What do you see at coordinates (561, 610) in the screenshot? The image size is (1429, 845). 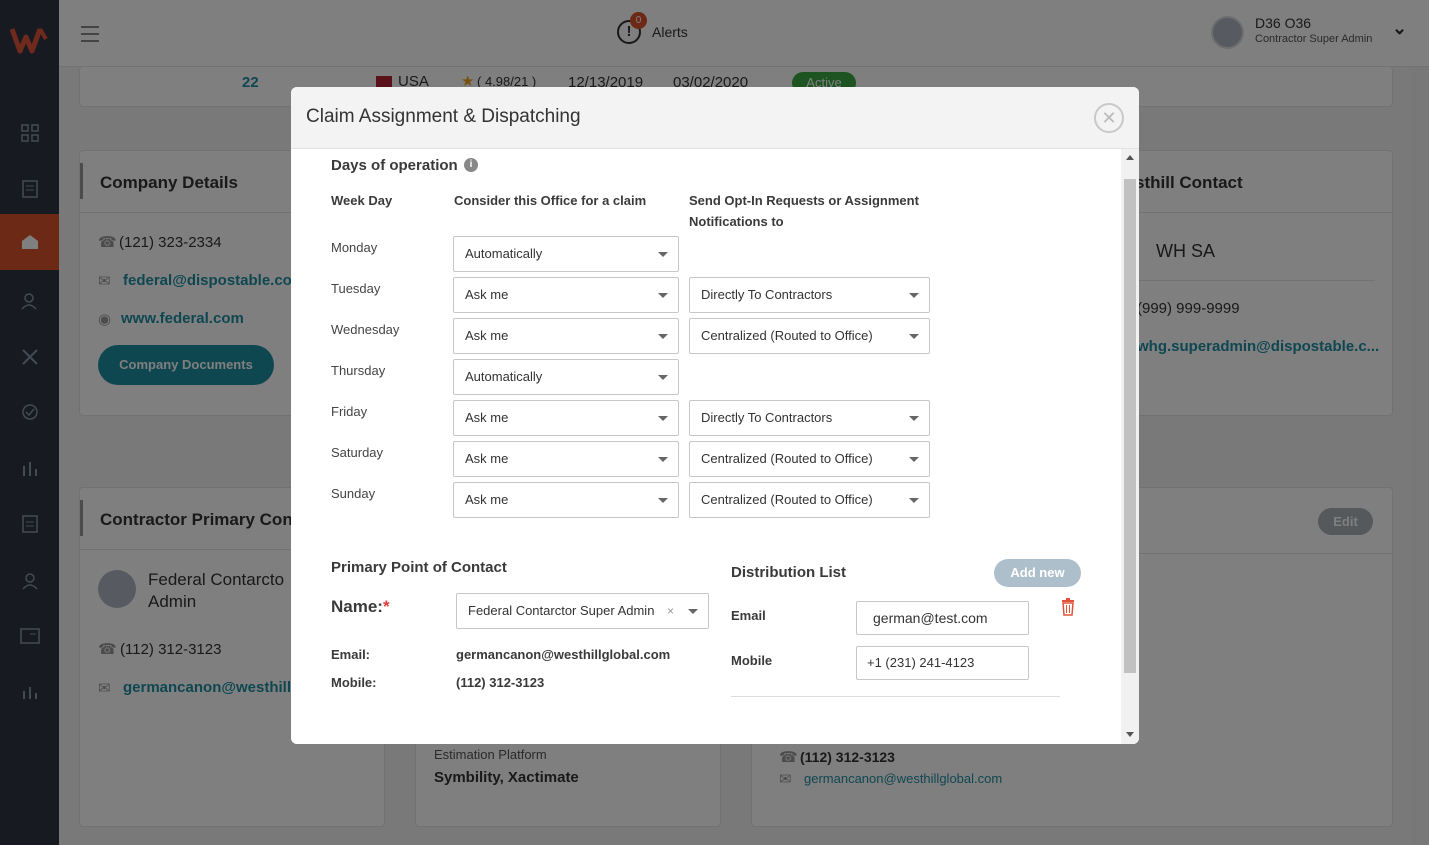 I see `select-value: Federal Contarctor Super Admin` at bounding box center [561, 610].